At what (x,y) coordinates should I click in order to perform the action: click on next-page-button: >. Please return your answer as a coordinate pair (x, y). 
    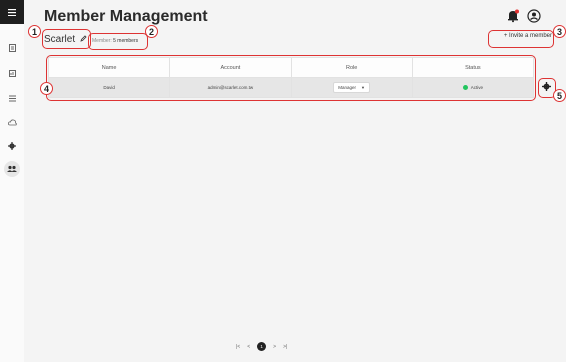
    Looking at the image, I should click on (274, 347).